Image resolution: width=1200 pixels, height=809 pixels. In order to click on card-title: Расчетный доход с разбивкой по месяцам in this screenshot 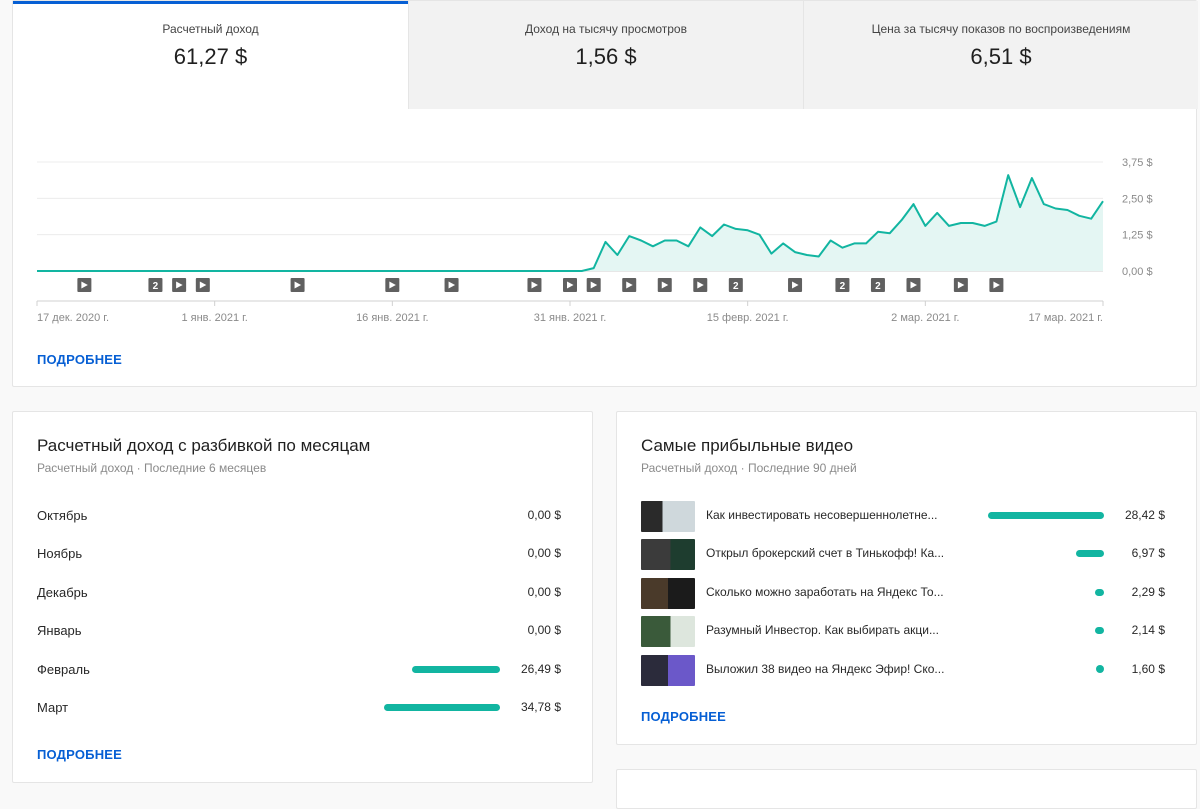, I will do `click(204, 445)`.